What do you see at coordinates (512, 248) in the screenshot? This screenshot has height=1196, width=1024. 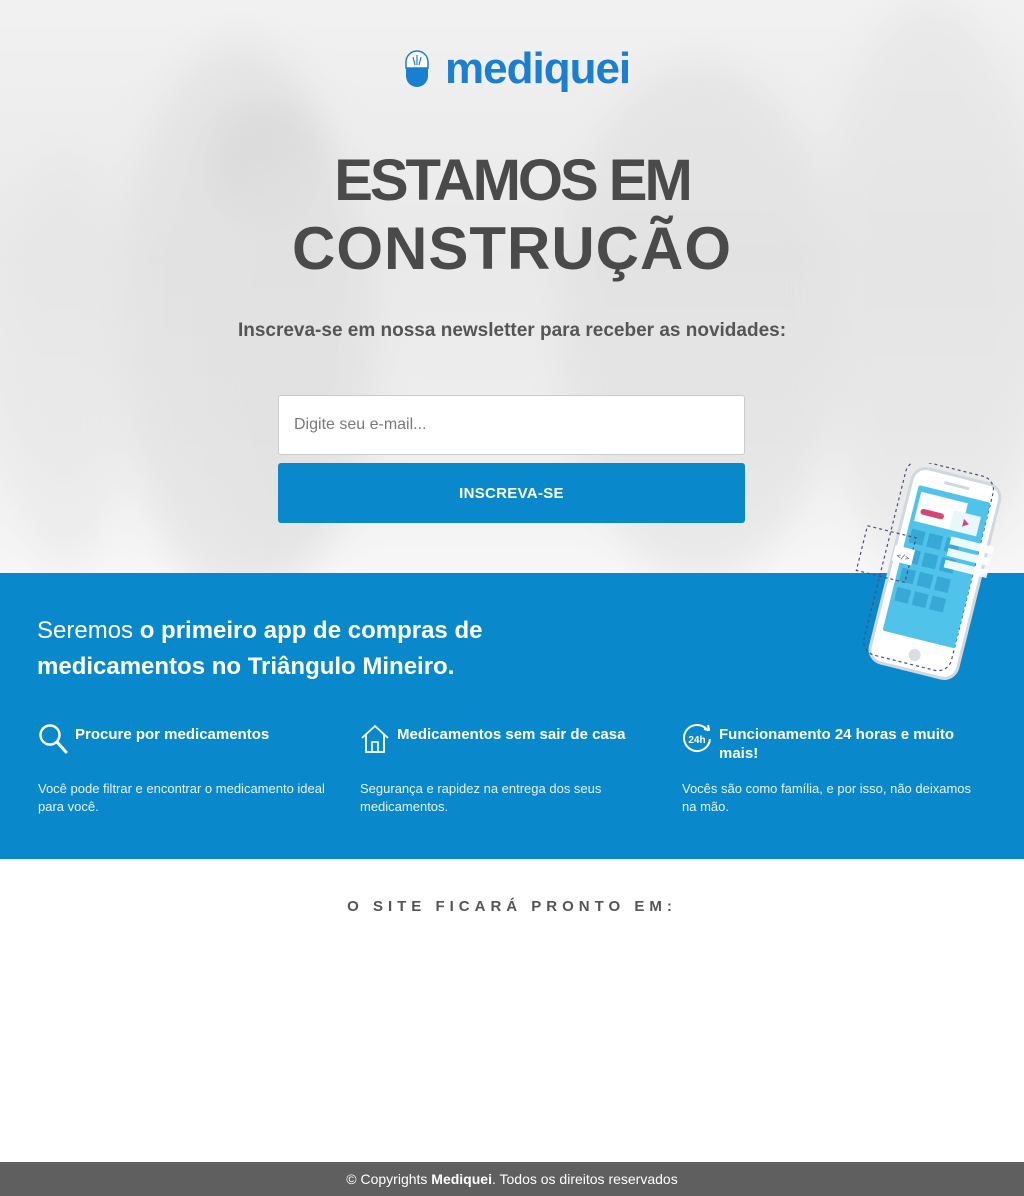 I see `page-title-line2: CONSTRUÇÃO` at bounding box center [512, 248].